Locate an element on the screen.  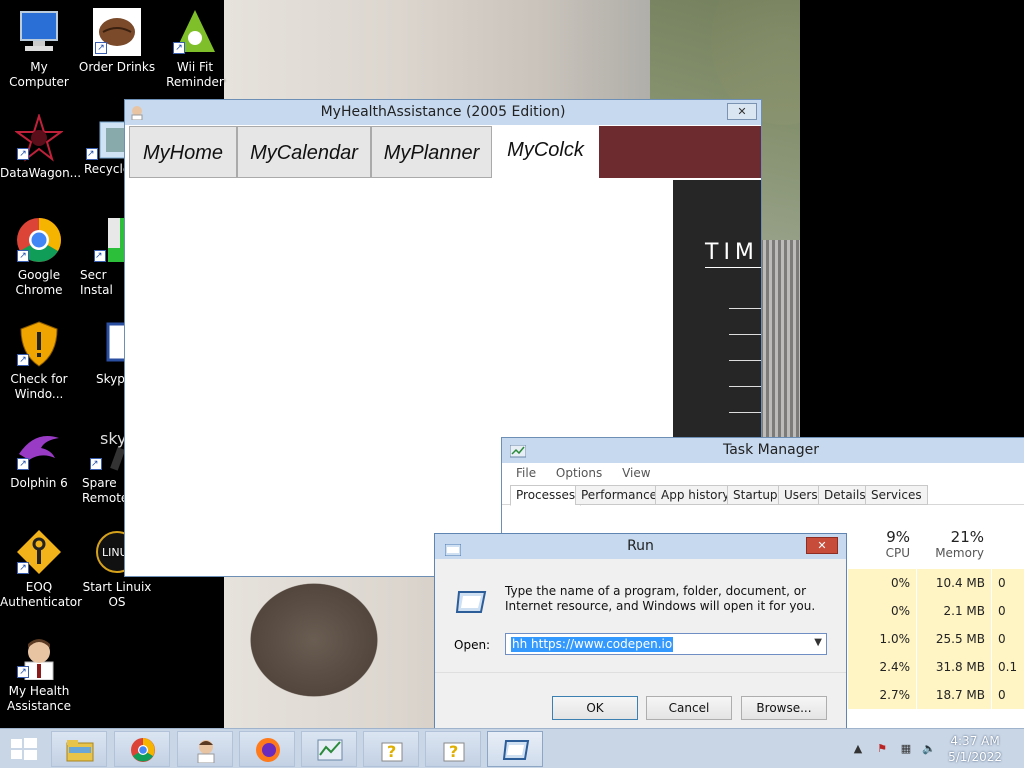
tab-myclock: MyColck is located at coordinates (545, 152).